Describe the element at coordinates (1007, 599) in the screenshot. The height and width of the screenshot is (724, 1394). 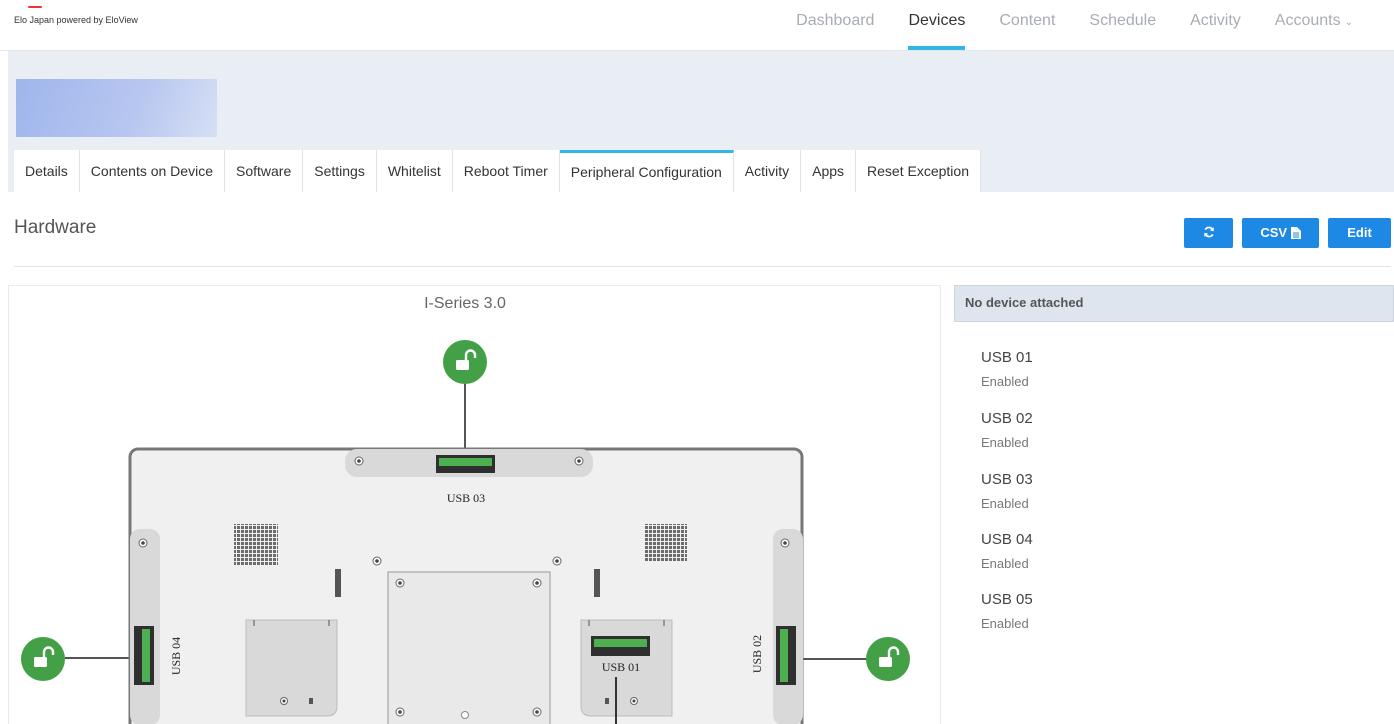
I see `port-name: USB 05` at that location.